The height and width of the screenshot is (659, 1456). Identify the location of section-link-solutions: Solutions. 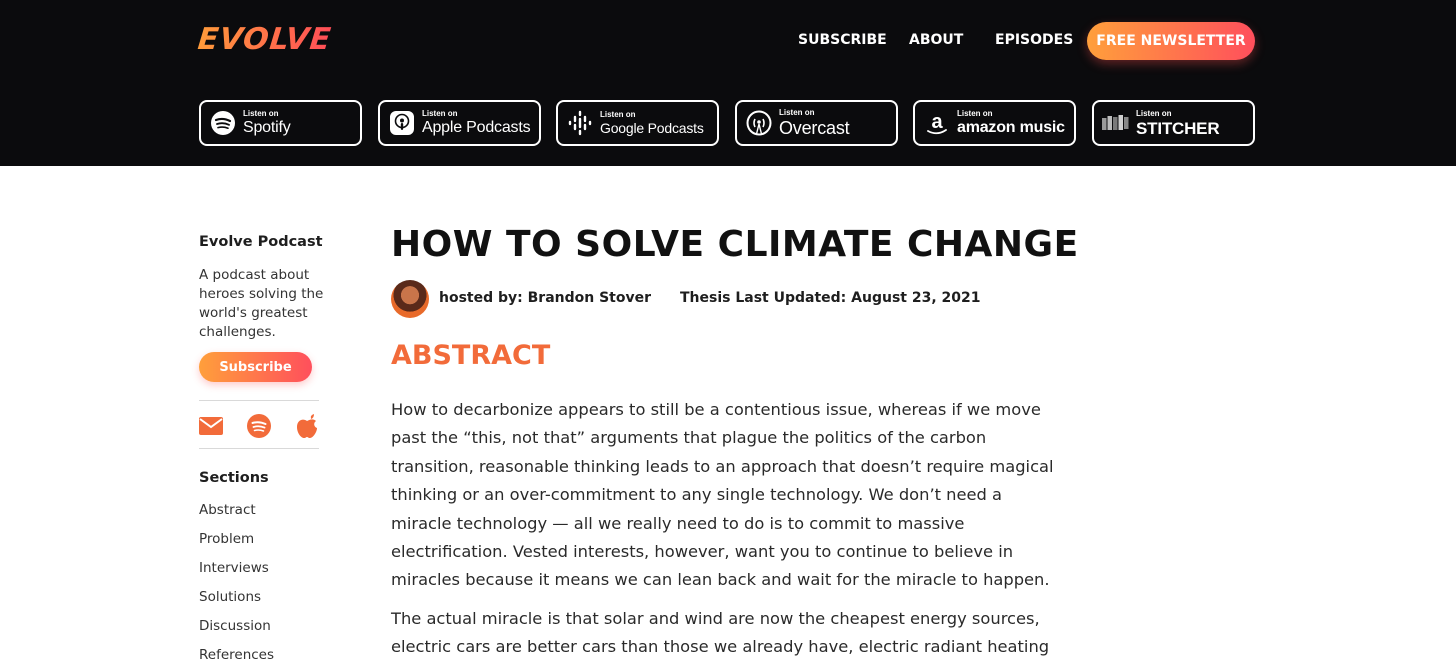
(236, 601).